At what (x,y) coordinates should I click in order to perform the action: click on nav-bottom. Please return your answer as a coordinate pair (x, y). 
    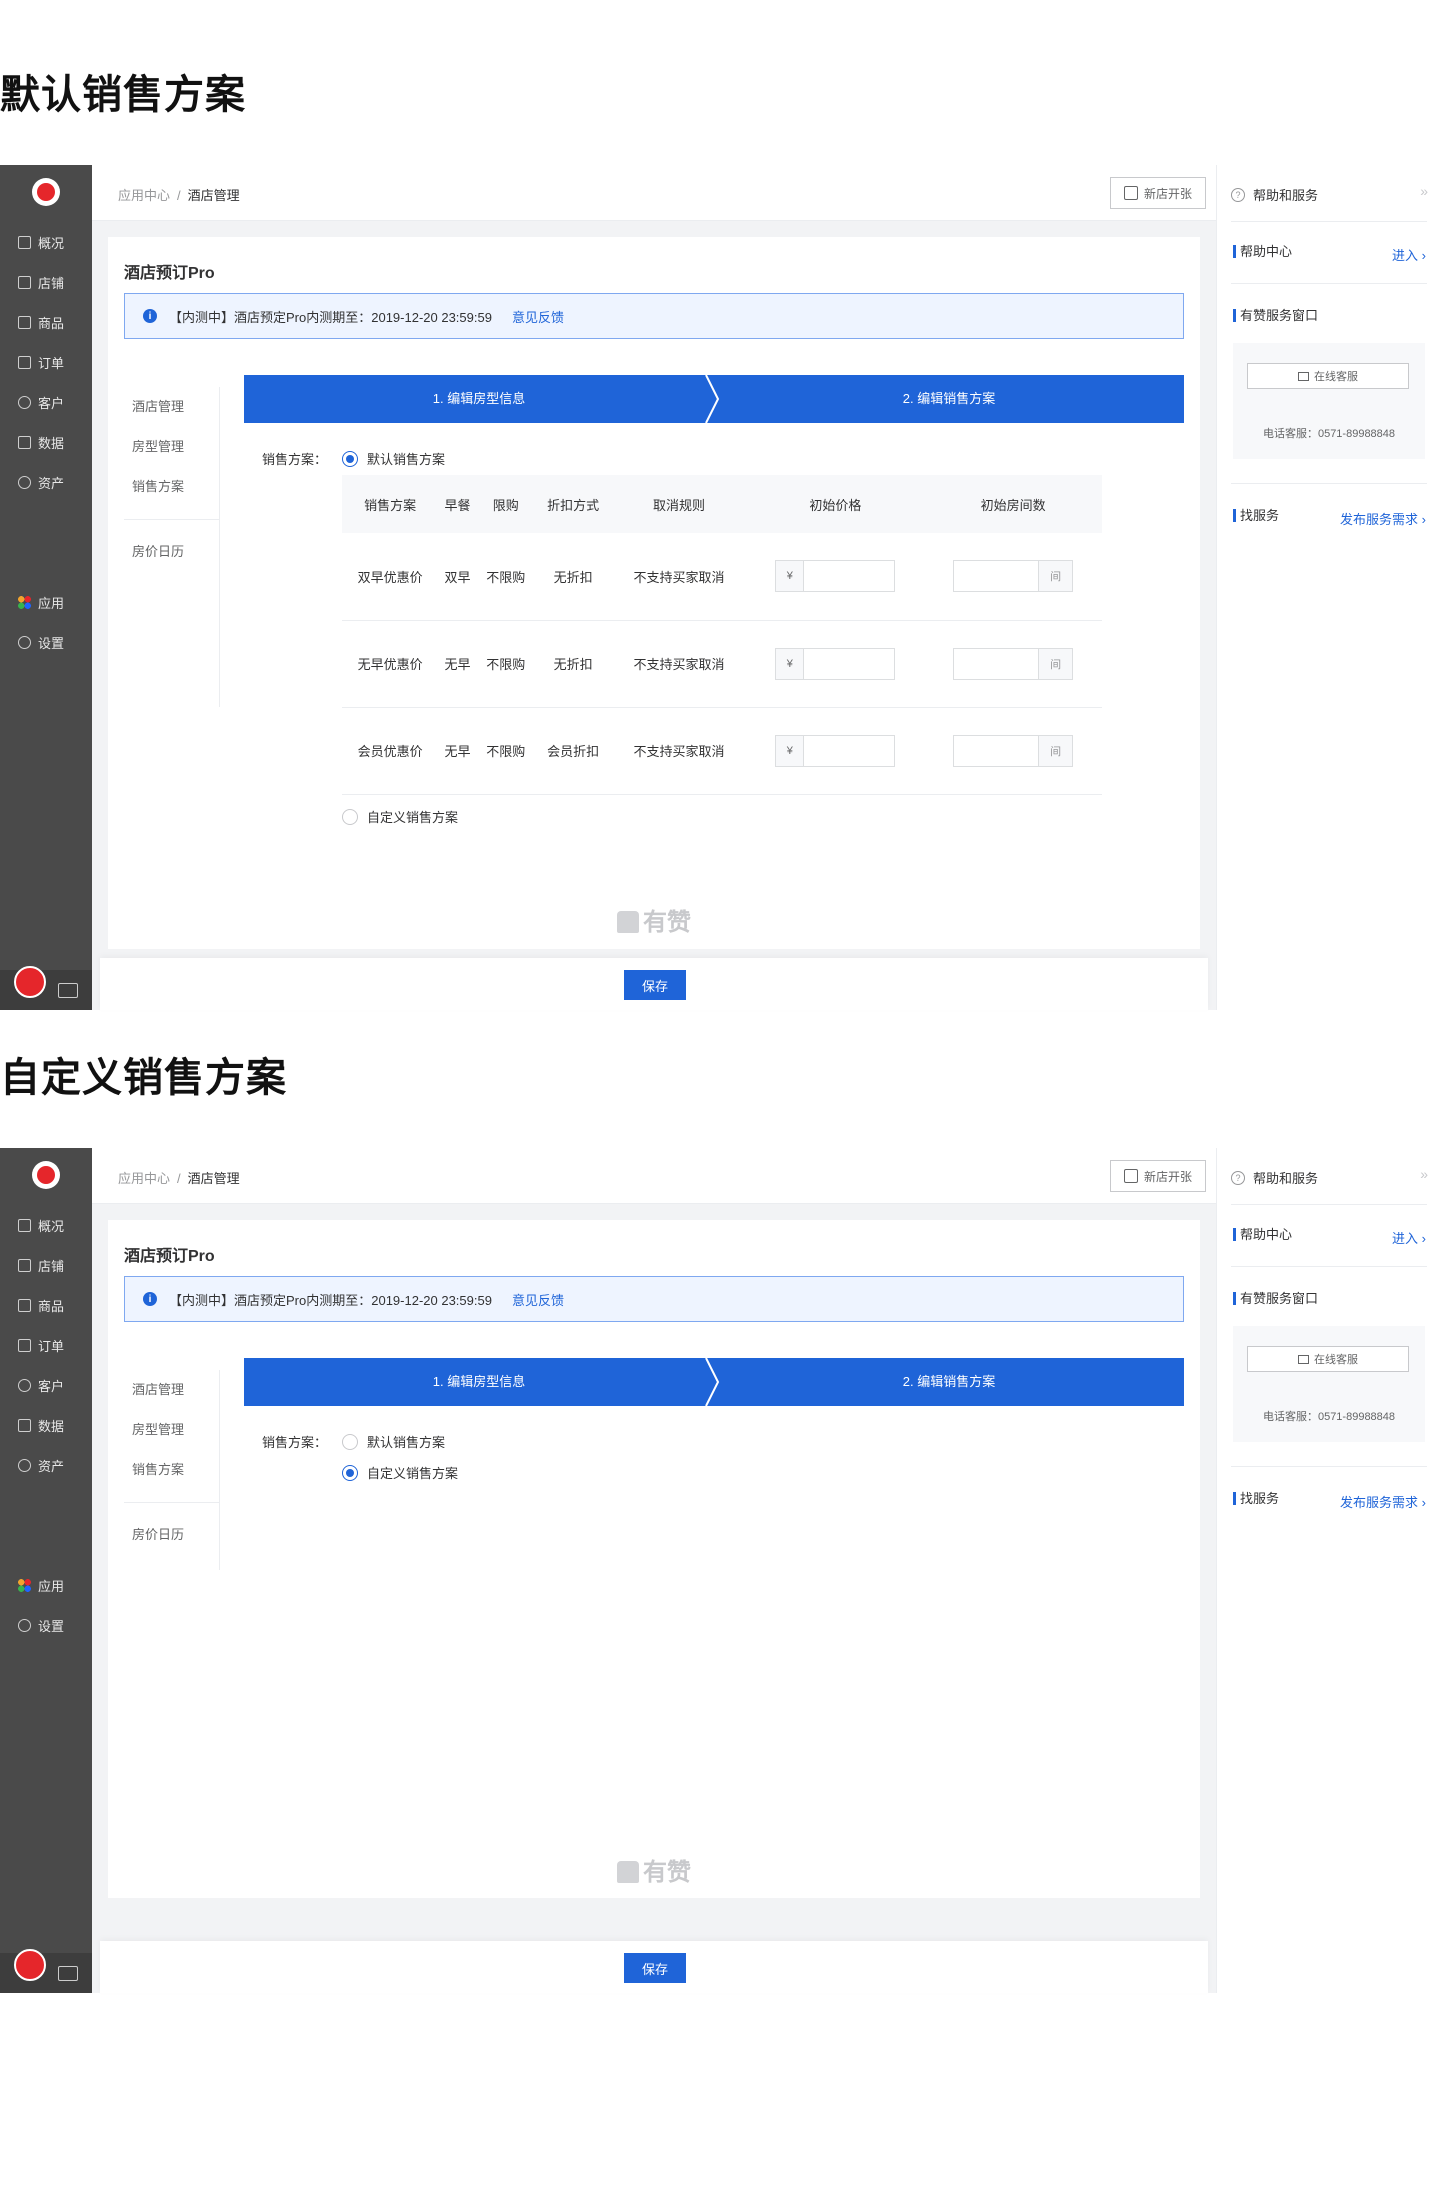
    Looking at the image, I should click on (46, 988).